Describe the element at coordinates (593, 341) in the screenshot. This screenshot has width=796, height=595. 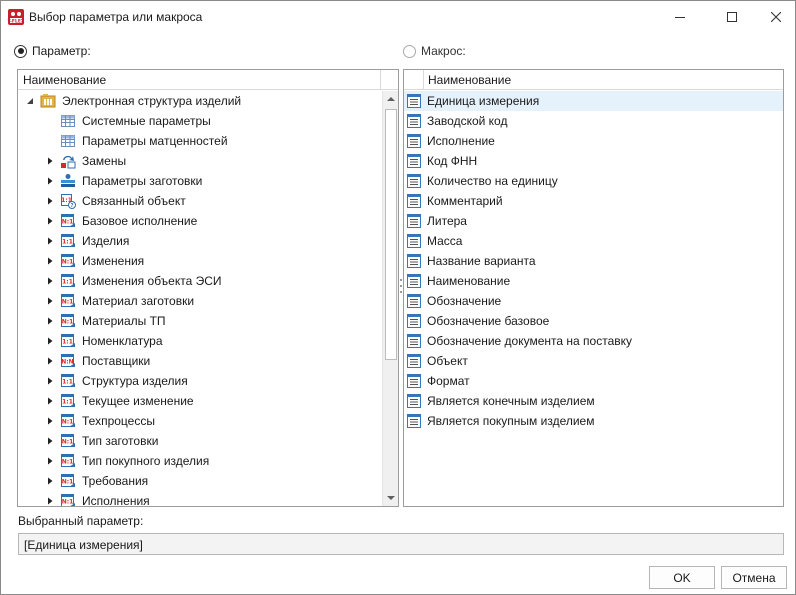
I see `list-item: Обозначение документа на поставку` at that location.